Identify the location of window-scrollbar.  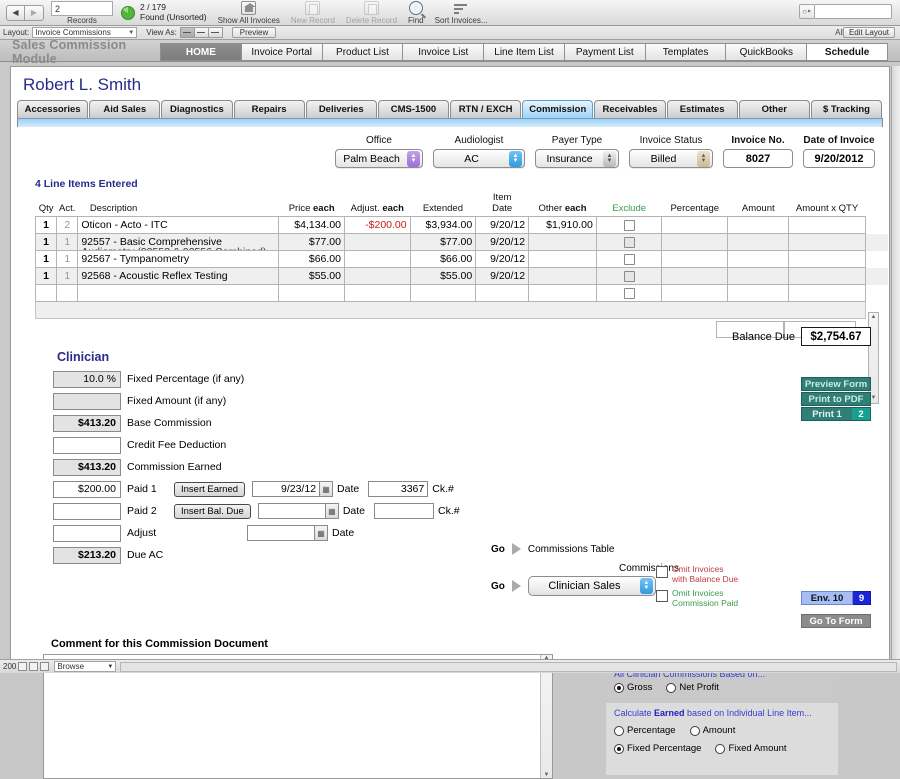
(895, 366).